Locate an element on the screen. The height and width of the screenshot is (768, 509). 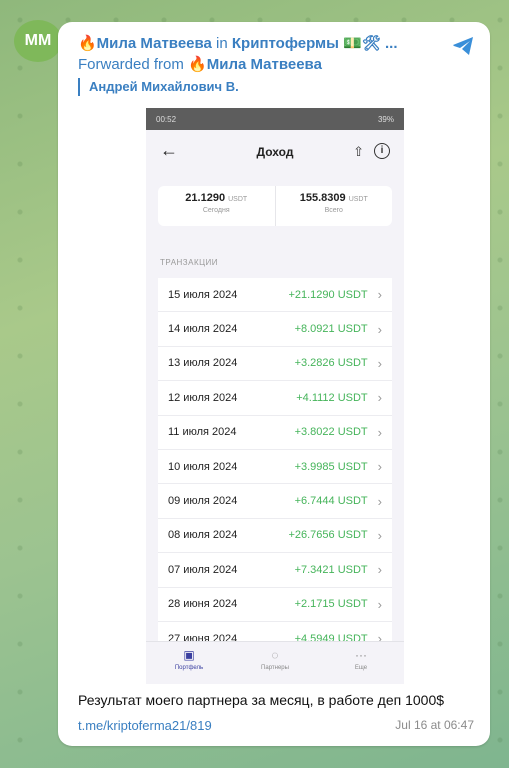
telegram-share-icon is located at coordinates (463, 46).